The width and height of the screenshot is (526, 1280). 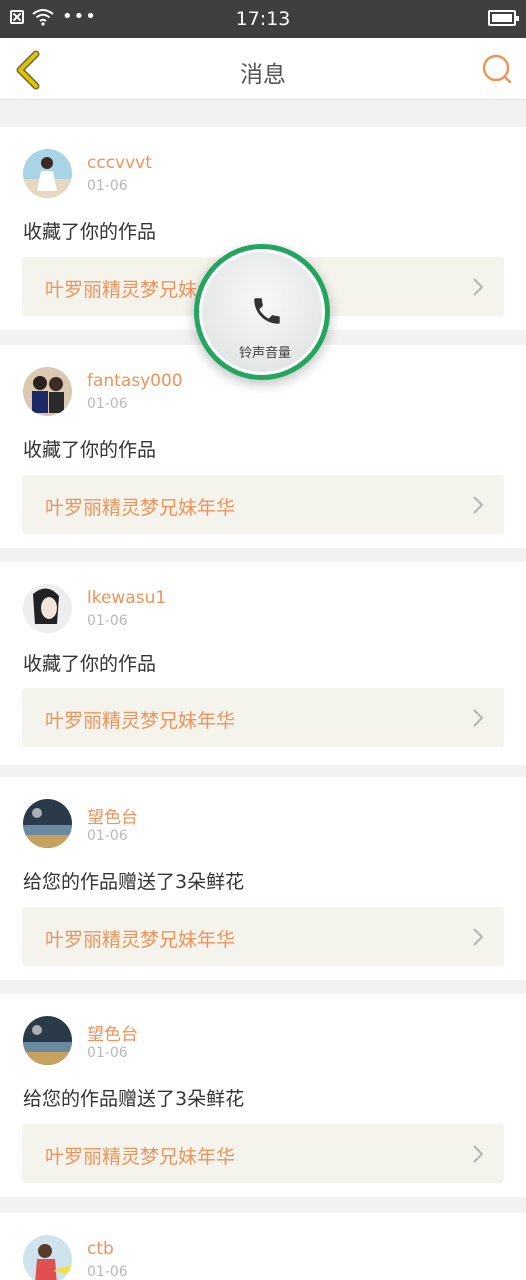 What do you see at coordinates (497, 69) in the screenshot?
I see `search-icon` at bounding box center [497, 69].